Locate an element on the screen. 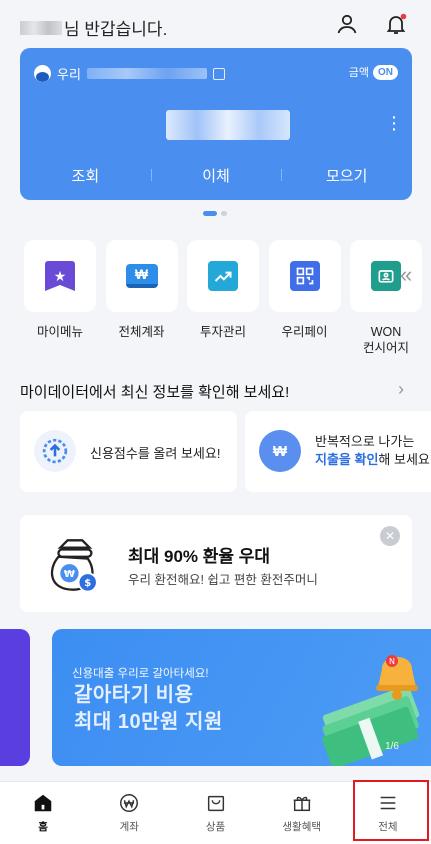 The height and width of the screenshot is (844, 431). top-header: 님 반갑습니다. is located at coordinates (215, 24).